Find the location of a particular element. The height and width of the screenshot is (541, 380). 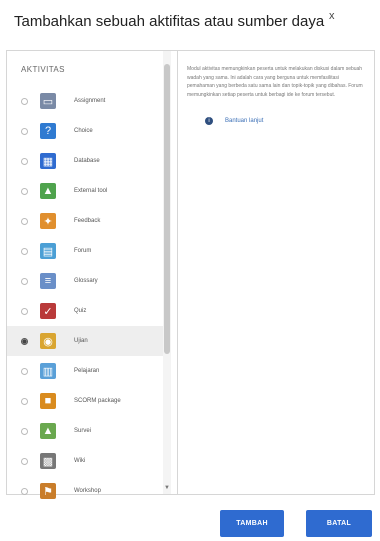

activity-item: ■ SCORM package is located at coordinates (86, 401).